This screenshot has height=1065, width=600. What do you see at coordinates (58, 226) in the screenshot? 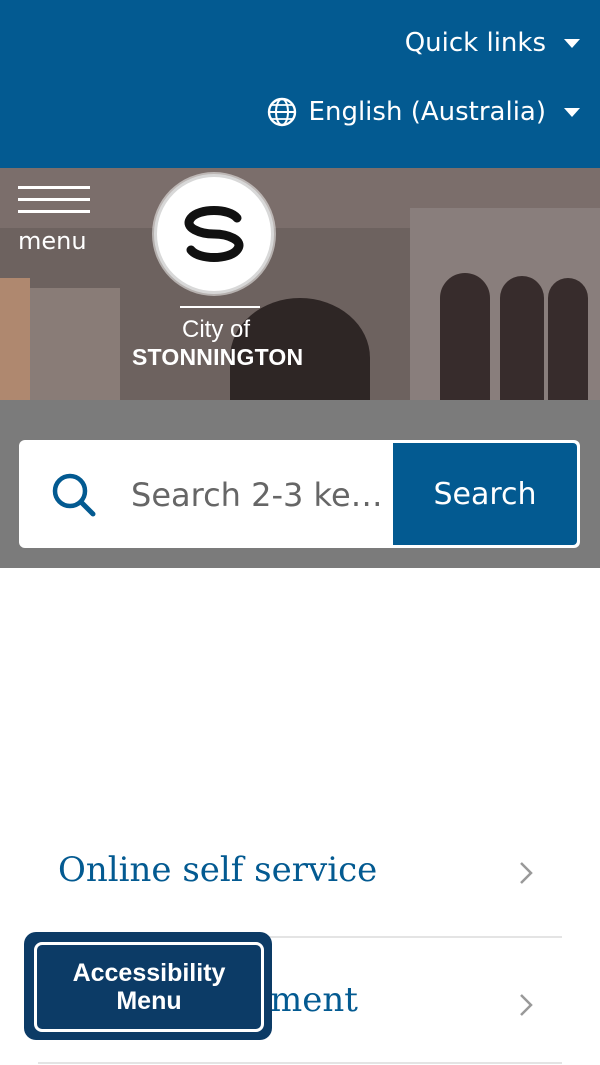
I see `menu-button: menu` at bounding box center [58, 226].